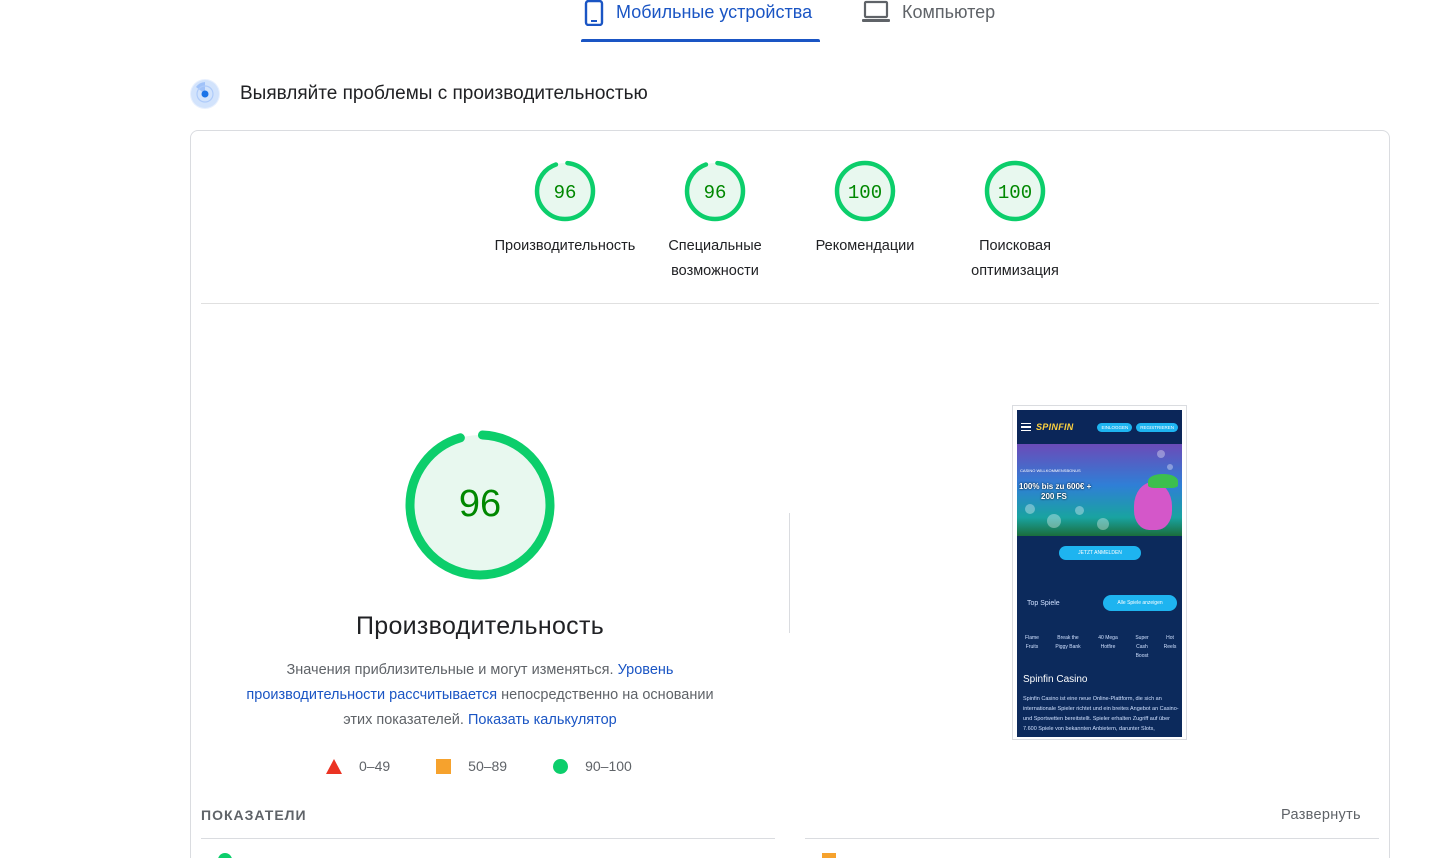  Describe the element at coordinates (949, 12) in the screenshot. I see `tab-desktop-label: Компьютер` at that location.